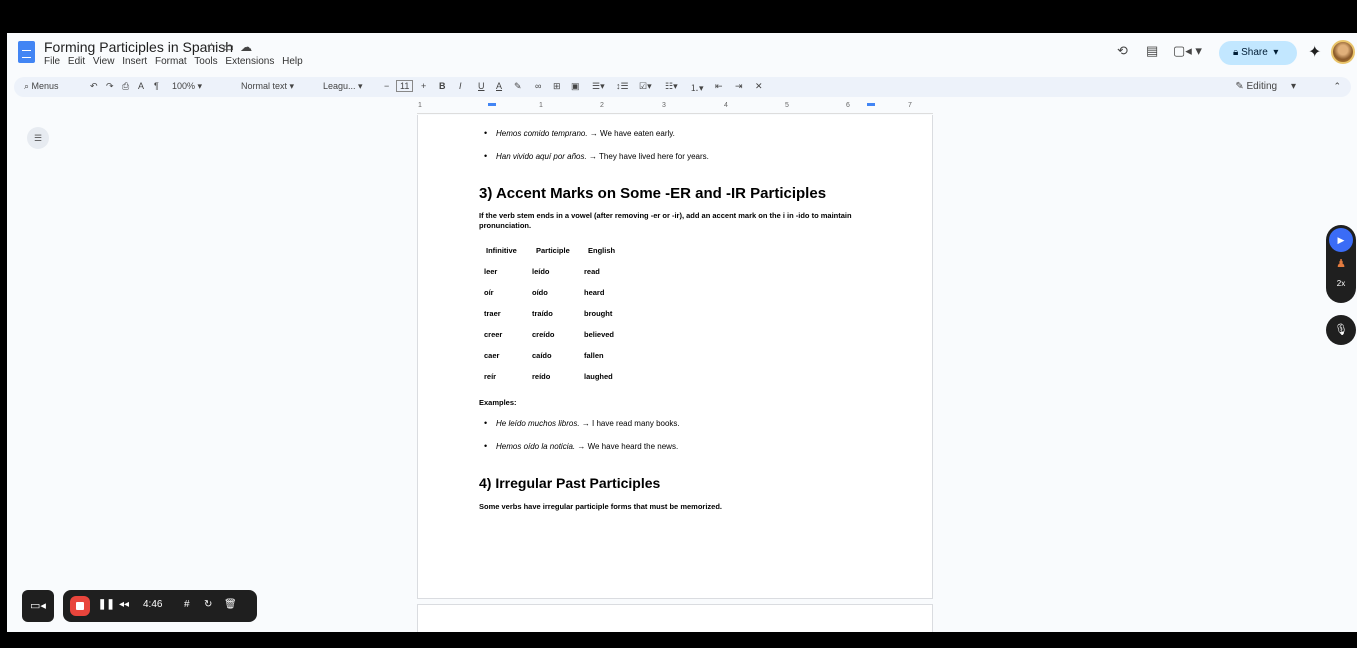  I want to click on share-button: 🔒︎ Share ▾, so click(1258, 53).